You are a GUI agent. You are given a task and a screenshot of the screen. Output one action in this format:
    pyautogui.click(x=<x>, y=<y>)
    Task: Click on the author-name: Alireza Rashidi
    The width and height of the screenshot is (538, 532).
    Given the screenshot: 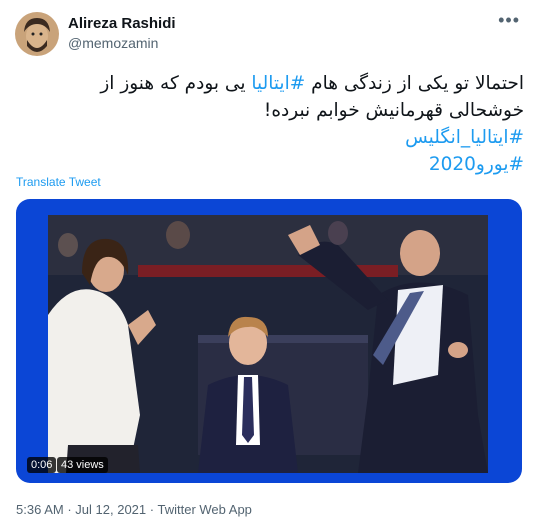 What is the action you would take?
    pyautogui.click(x=122, y=23)
    